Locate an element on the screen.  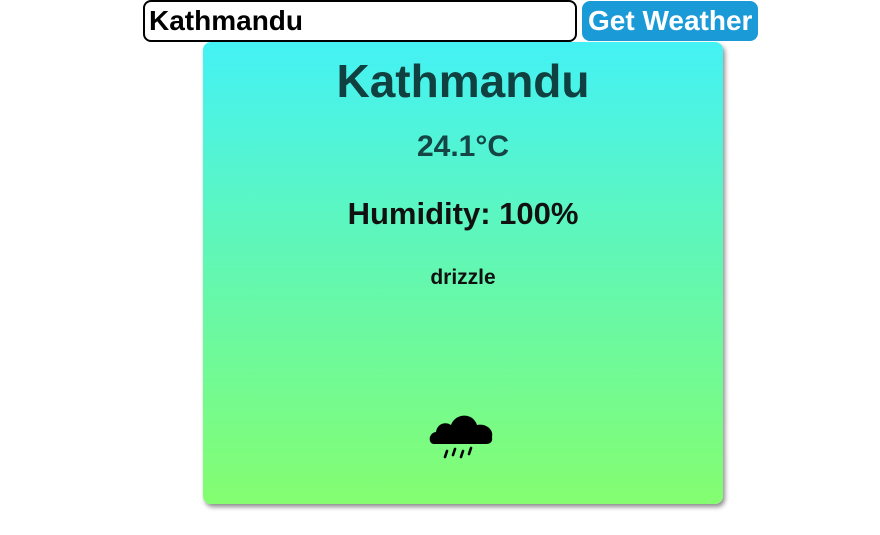
temperature: 24.1°C is located at coordinates (463, 146).